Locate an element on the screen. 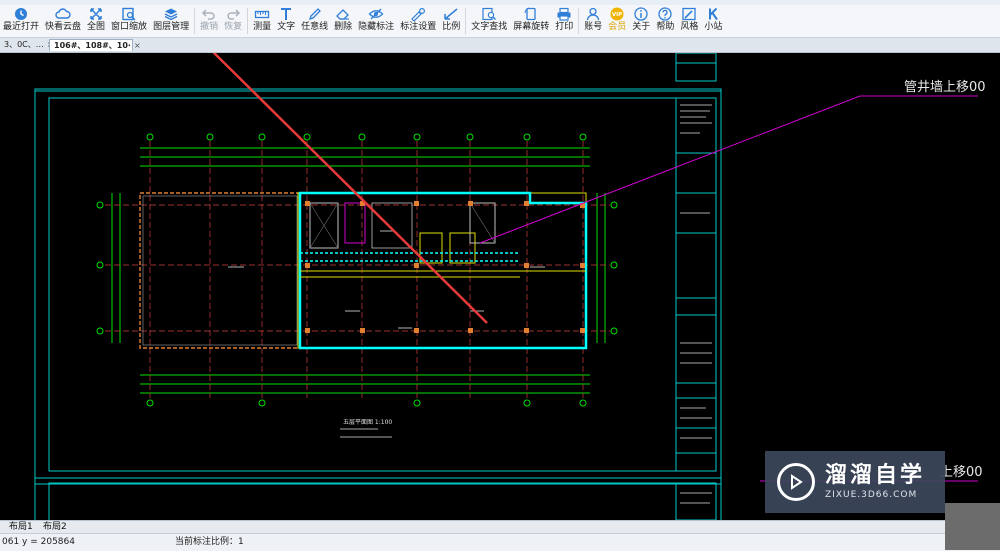 The image size is (1000, 551). hide-annotation-button: 隐藏标注 is located at coordinates (376, 21).